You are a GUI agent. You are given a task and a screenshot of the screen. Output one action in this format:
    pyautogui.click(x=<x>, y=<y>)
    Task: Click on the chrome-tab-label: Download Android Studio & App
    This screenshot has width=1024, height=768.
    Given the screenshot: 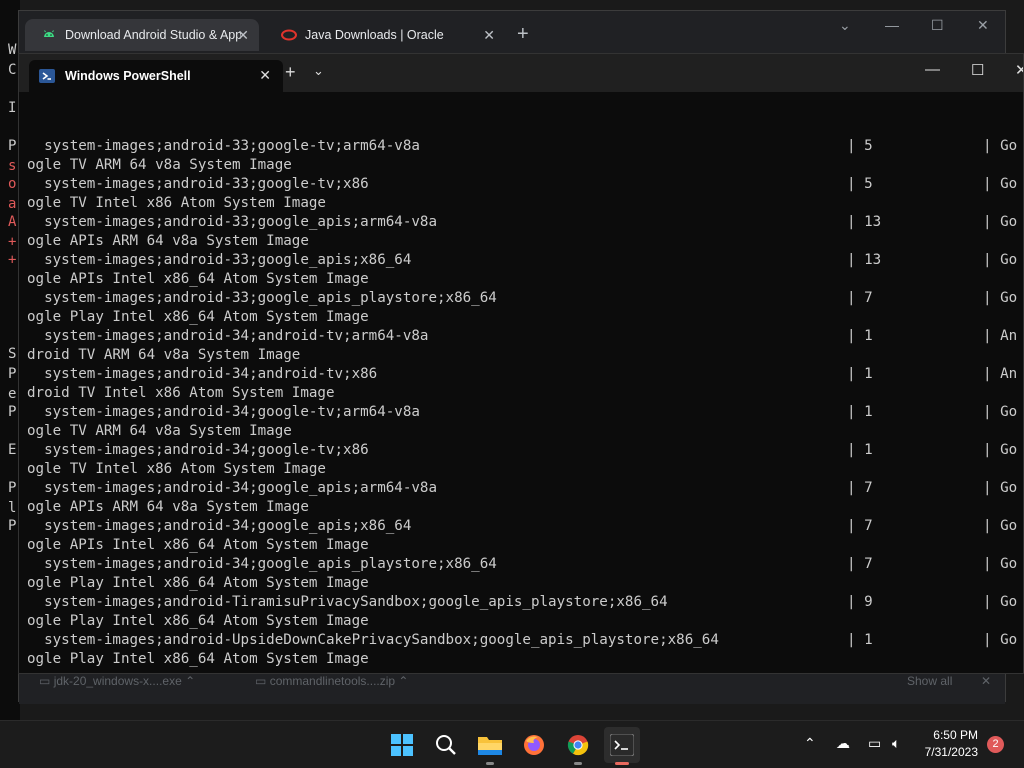 What is the action you would take?
    pyautogui.click(x=153, y=35)
    